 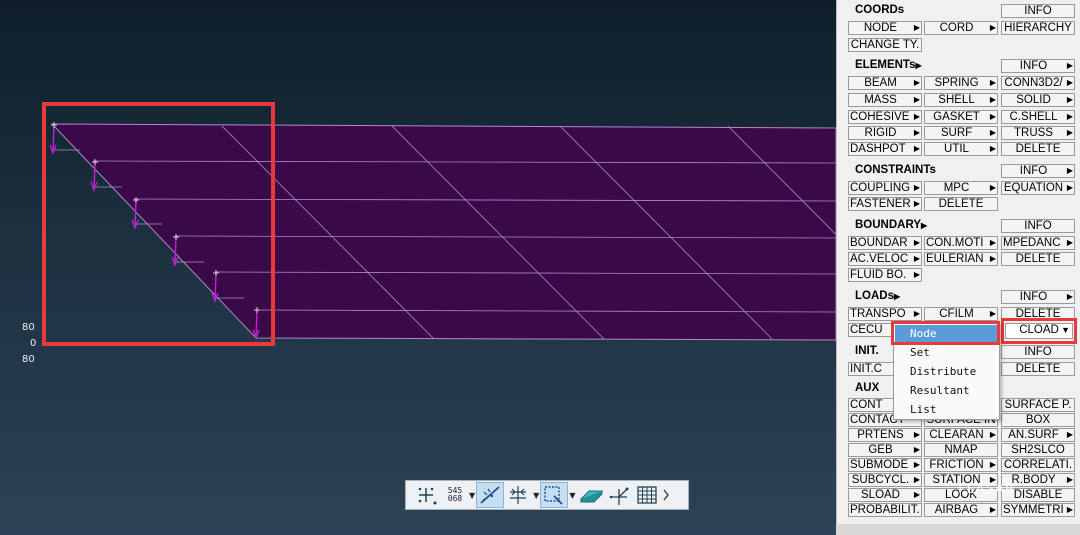 I want to click on aux-probability-button: PROBABILIT., so click(x=885, y=510).